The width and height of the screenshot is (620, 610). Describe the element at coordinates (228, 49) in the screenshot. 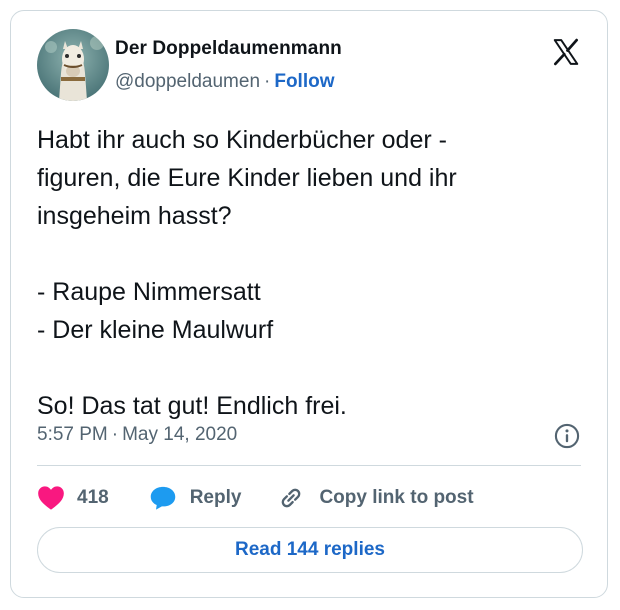

I see `author-display-name: Der Doppeldaumenmann` at that location.